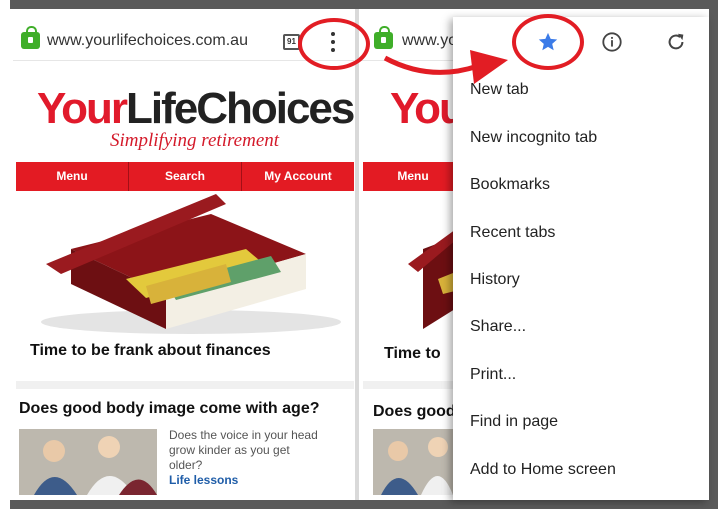  Describe the element at coordinates (445, 67) in the screenshot. I see `annotation-arrow` at that location.